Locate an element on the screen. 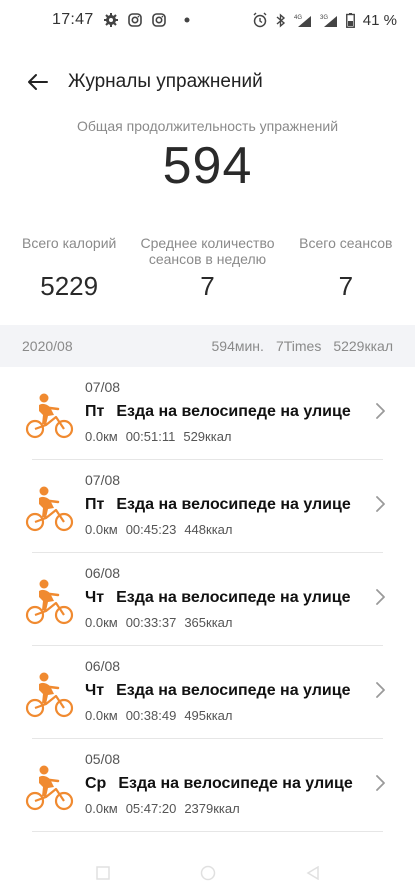 The width and height of the screenshot is (415, 888). dot-icon is located at coordinates (187, 20).